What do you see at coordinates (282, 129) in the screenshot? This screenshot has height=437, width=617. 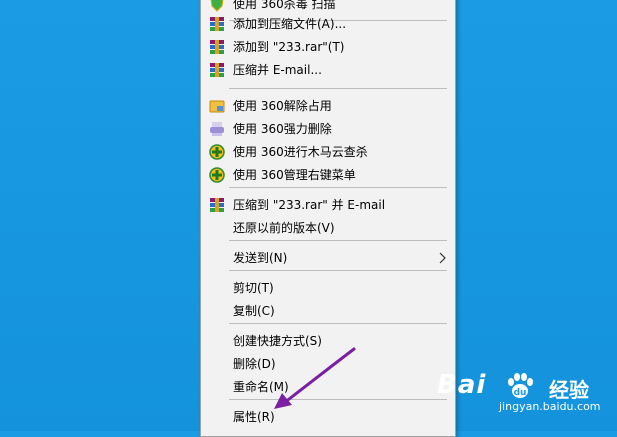 I see `menu-item-label: 使用 360强力删除` at bounding box center [282, 129].